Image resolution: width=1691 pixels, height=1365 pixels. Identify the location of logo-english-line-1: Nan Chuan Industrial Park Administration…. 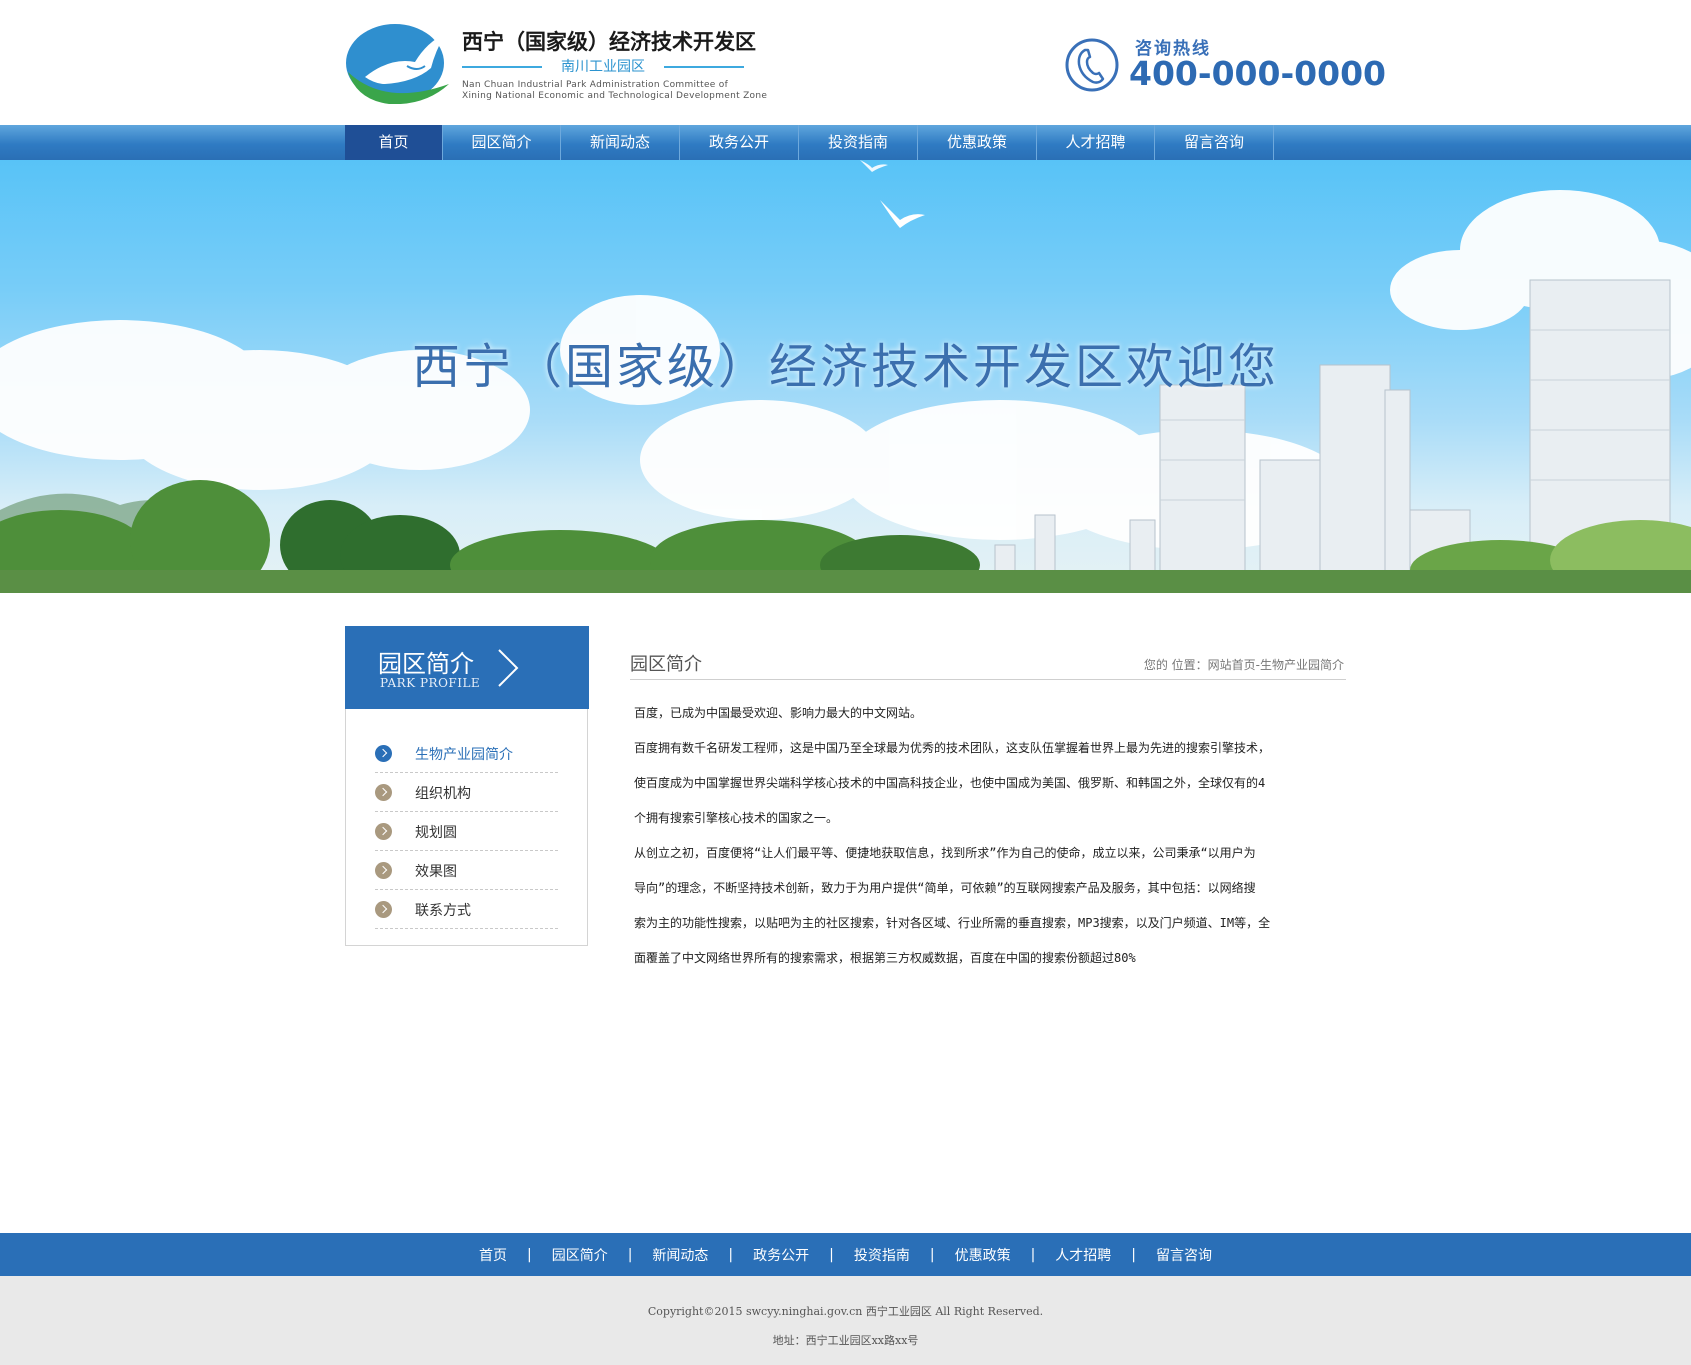
(595, 85).